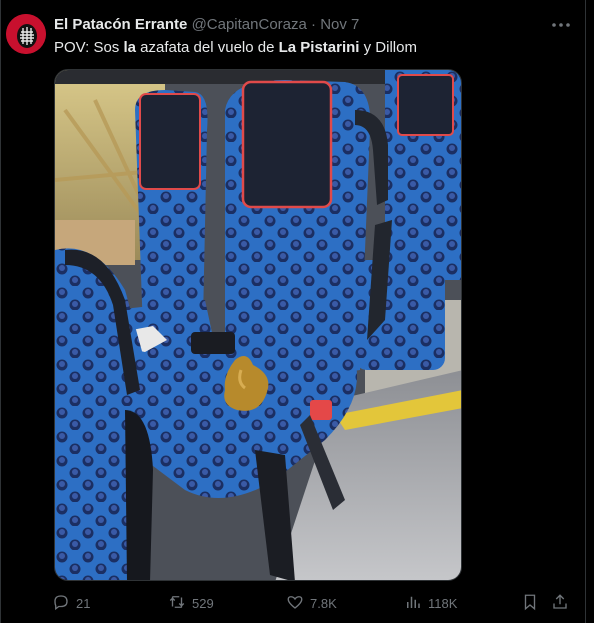  What do you see at coordinates (319, 47) in the screenshot?
I see `text-part-bold: La Pistarini` at bounding box center [319, 47].